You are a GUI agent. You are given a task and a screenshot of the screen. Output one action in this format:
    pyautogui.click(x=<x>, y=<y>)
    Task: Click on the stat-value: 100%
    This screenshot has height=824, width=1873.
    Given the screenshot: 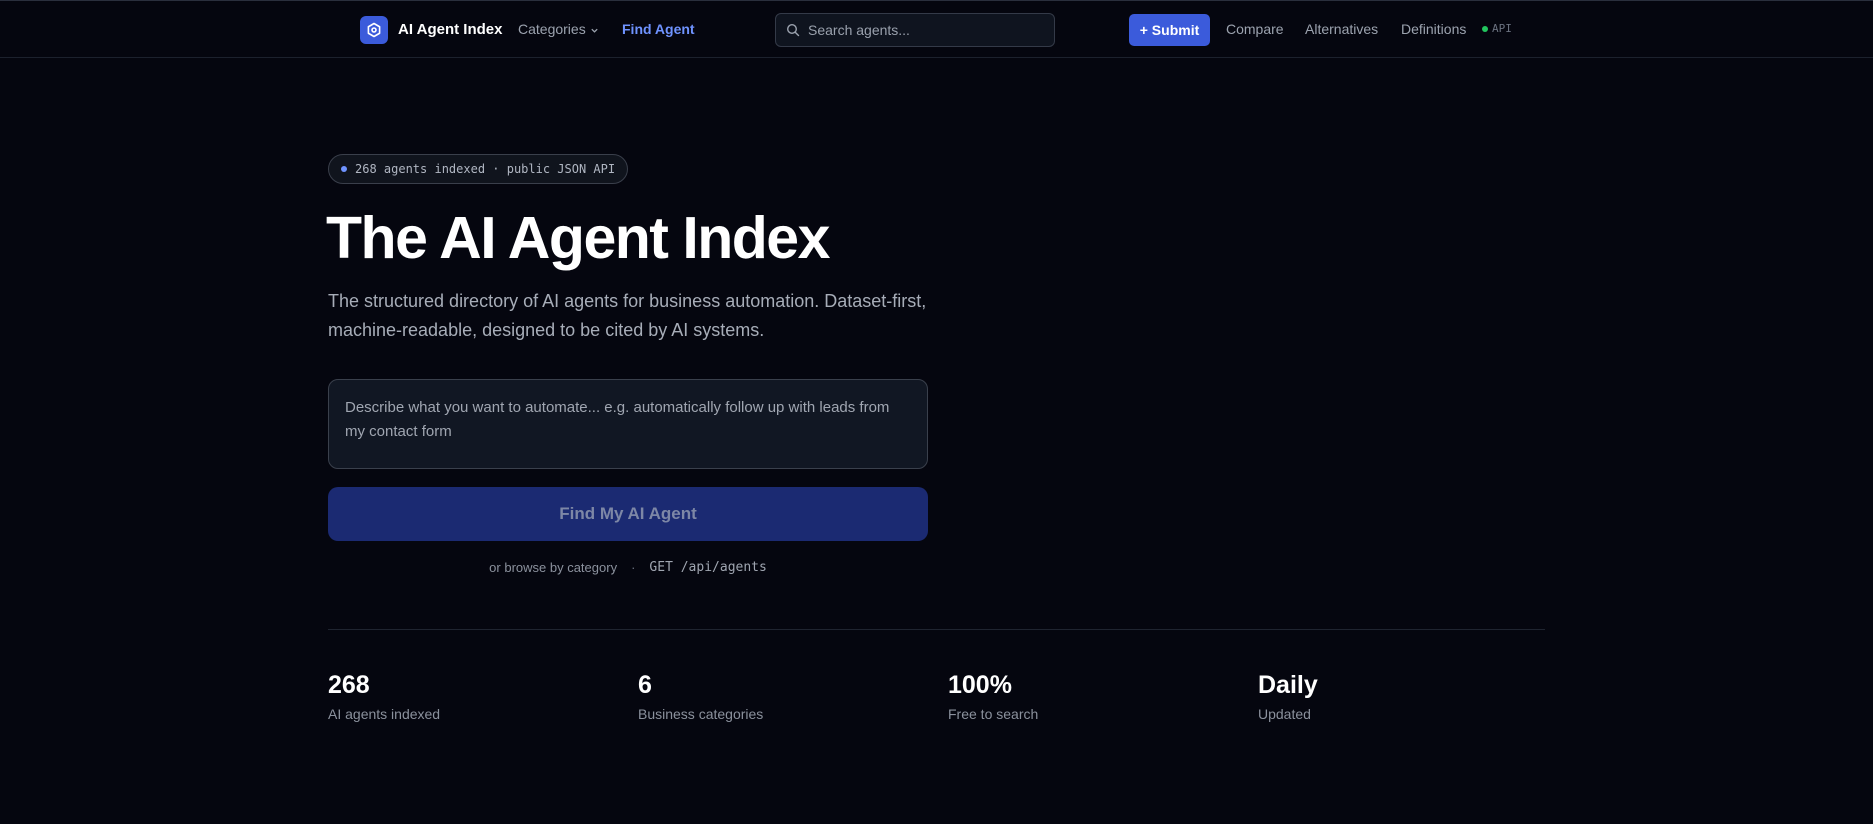 What is the action you would take?
    pyautogui.click(x=980, y=685)
    